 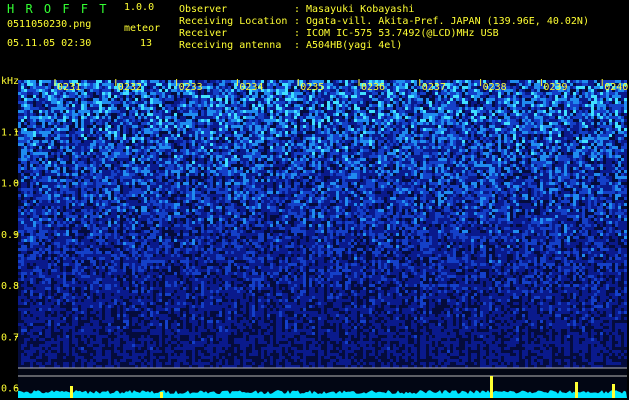 I want to click on x-tick-label: 0239, so click(x=555, y=87).